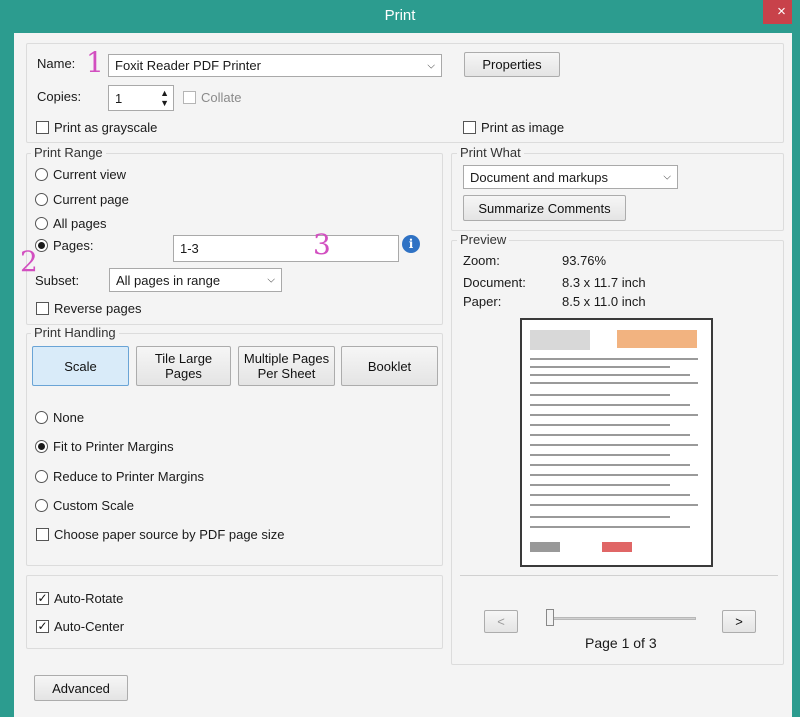 The height and width of the screenshot is (717, 800). What do you see at coordinates (59, 96) in the screenshot?
I see `copies-label: Copies:` at bounding box center [59, 96].